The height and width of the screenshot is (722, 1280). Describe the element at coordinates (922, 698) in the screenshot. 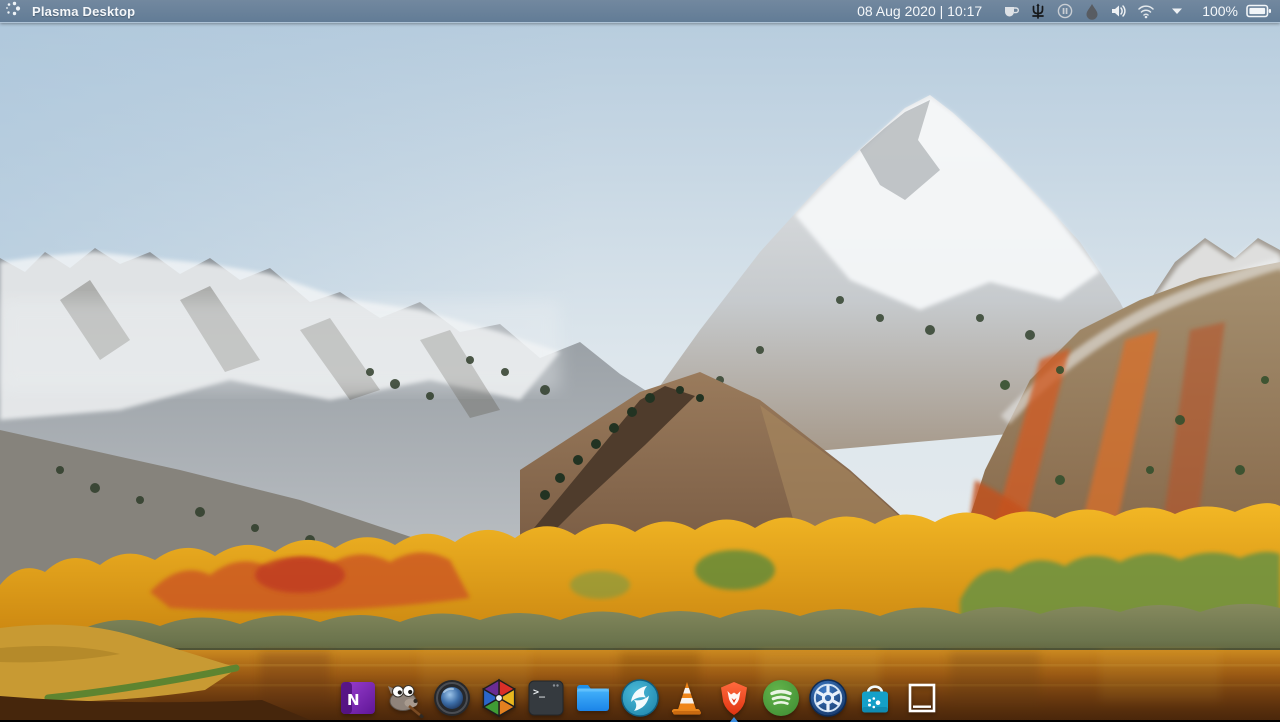

I see `dock-item-window-outline` at that location.